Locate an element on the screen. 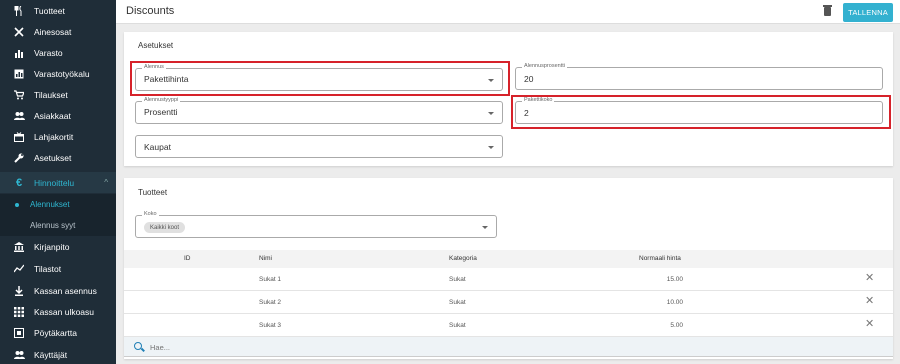 This screenshot has height=364, width=900. sidebar-item-varasto: Varasto is located at coordinates (58, 52).